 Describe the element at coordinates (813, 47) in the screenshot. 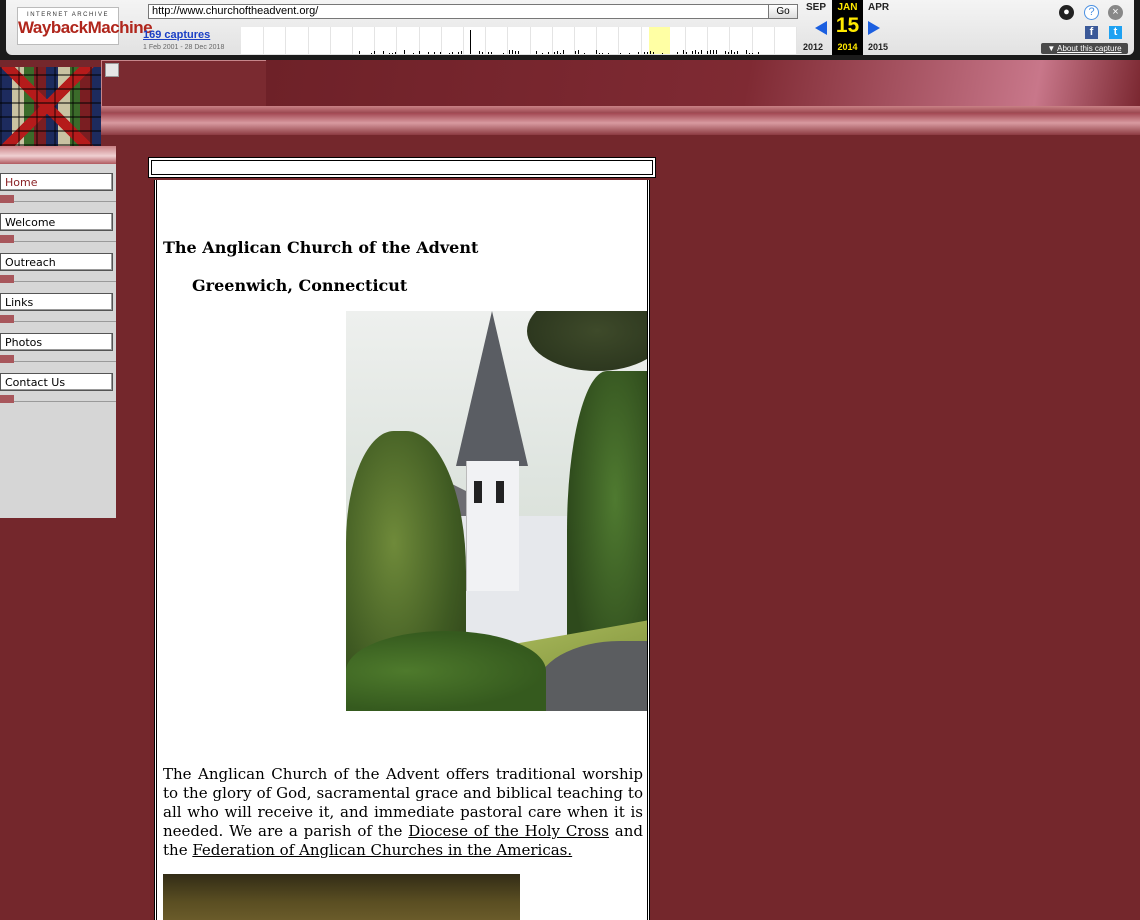

I see `prev-year-label: 2012` at that location.